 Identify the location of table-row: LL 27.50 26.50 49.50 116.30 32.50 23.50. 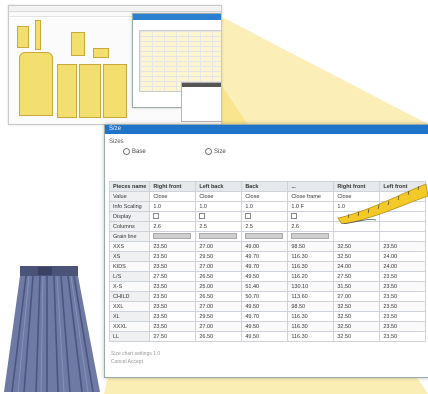
(267, 336).